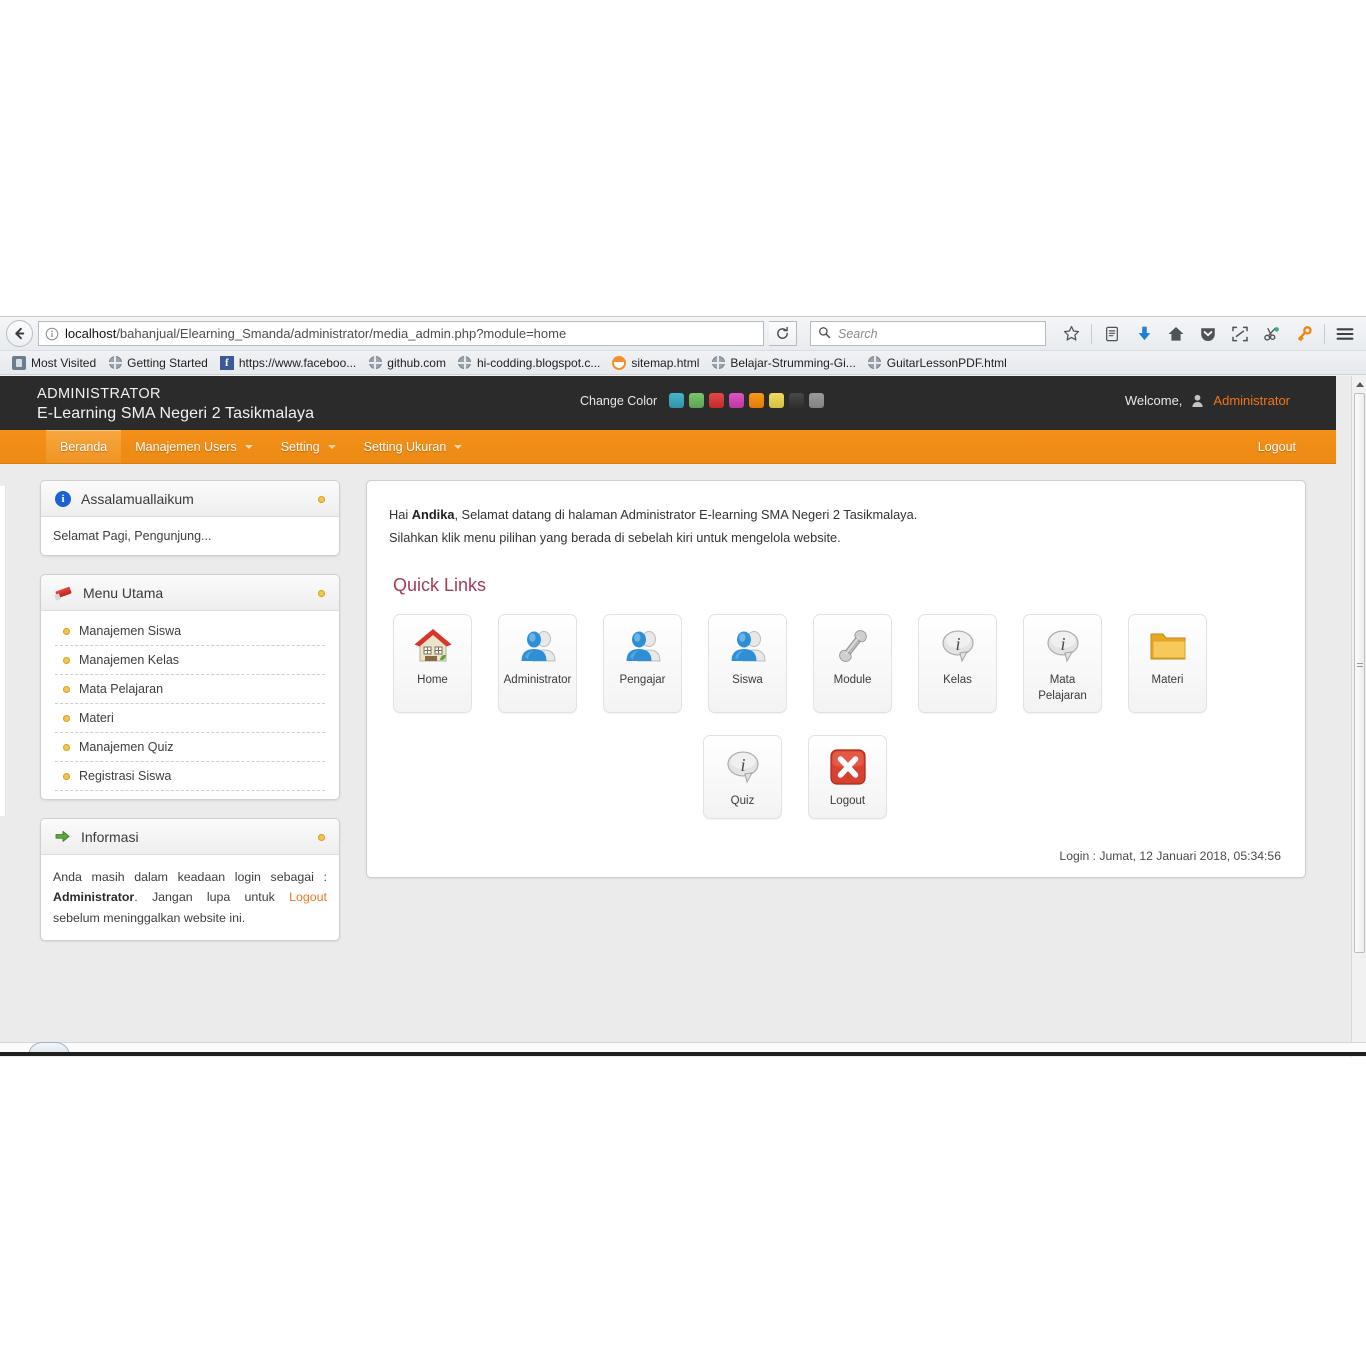 The width and height of the screenshot is (1366, 1366). What do you see at coordinates (129, 660) in the screenshot?
I see `sidebar-item-label: Manajemen Kelas` at bounding box center [129, 660].